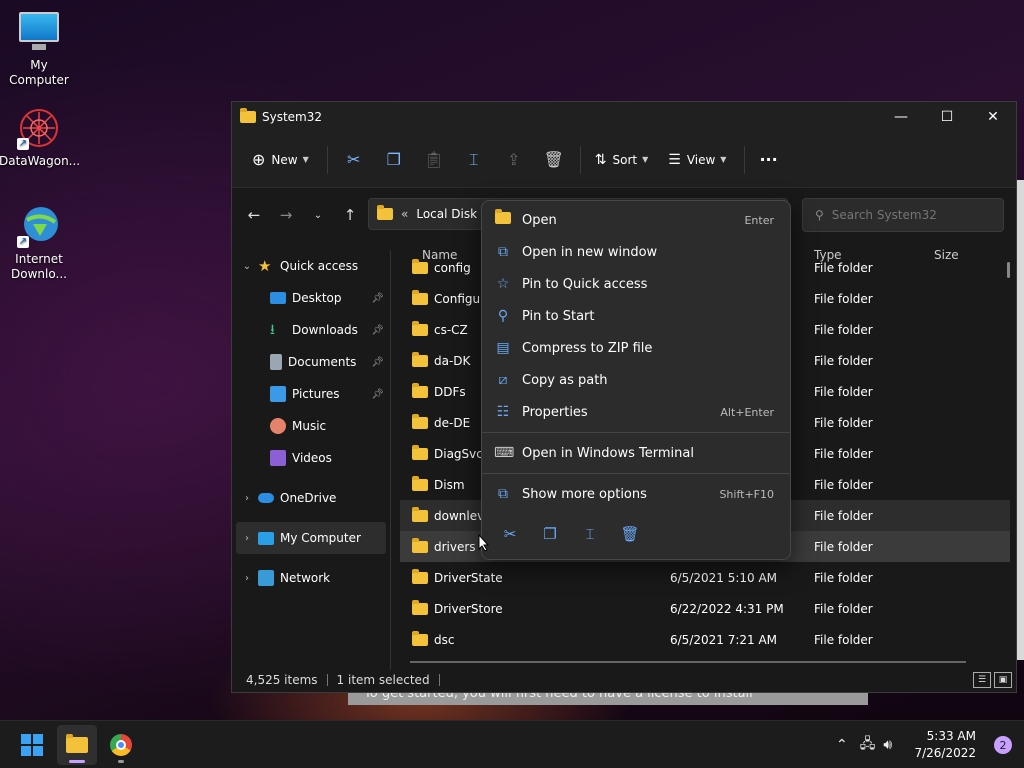 This screenshot has width=1024, height=768. What do you see at coordinates (901, 117) in the screenshot?
I see `minimize-button: —` at bounding box center [901, 117].